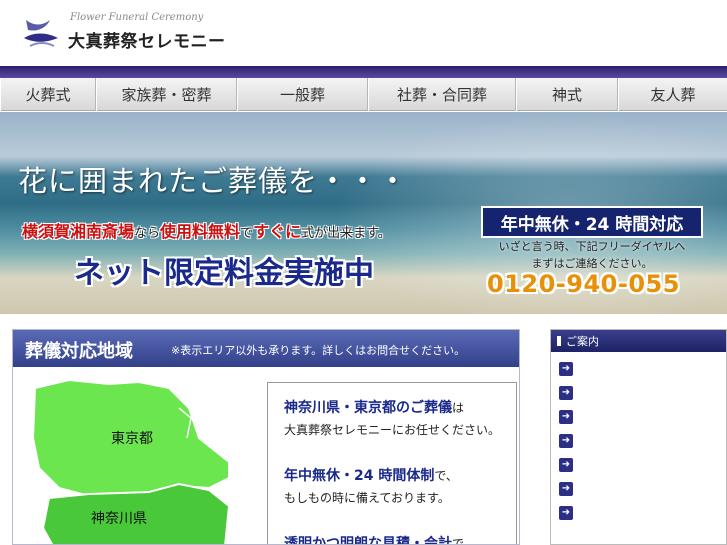 Image resolution: width=727 pixels, height=545 pixels. What do you see at coordinates (374, 408) in the screenshot?
I see `info-line-1: 神奈川県・東京都のご葬儀は` at bounding box center [374, 408].